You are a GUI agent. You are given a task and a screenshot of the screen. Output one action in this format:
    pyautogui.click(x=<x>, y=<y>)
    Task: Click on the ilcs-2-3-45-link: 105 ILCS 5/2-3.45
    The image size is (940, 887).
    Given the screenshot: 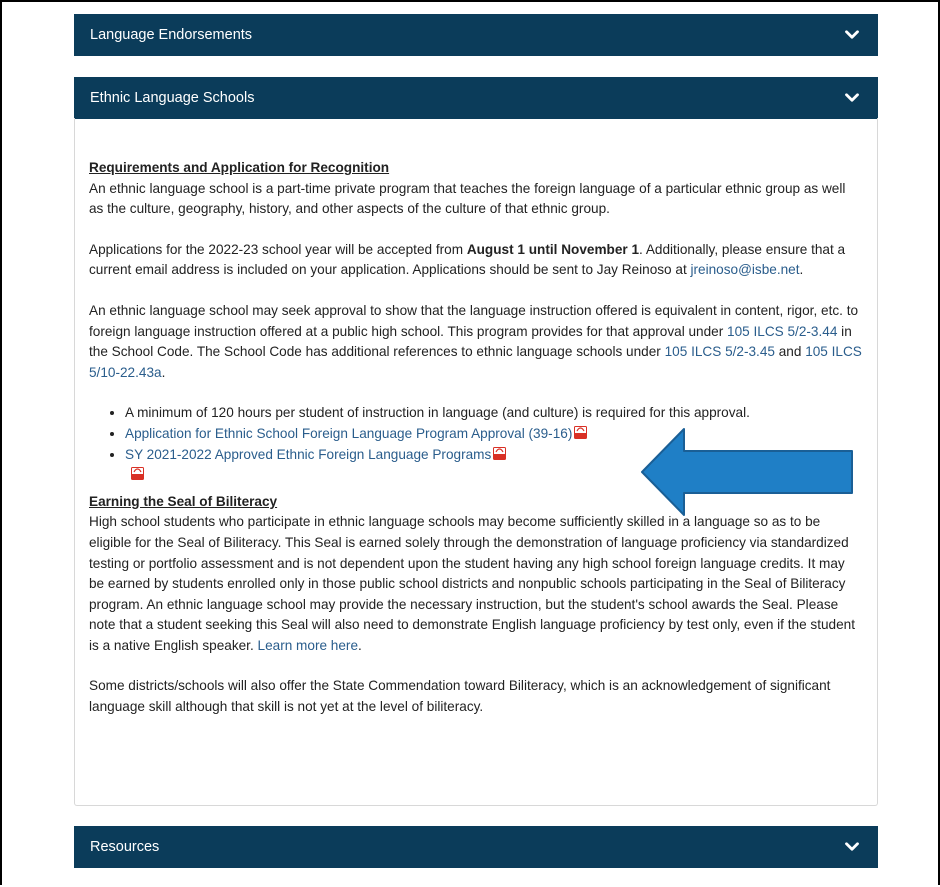 What is the action you would take?
    pyautogui.click(x=720, y=351)
    